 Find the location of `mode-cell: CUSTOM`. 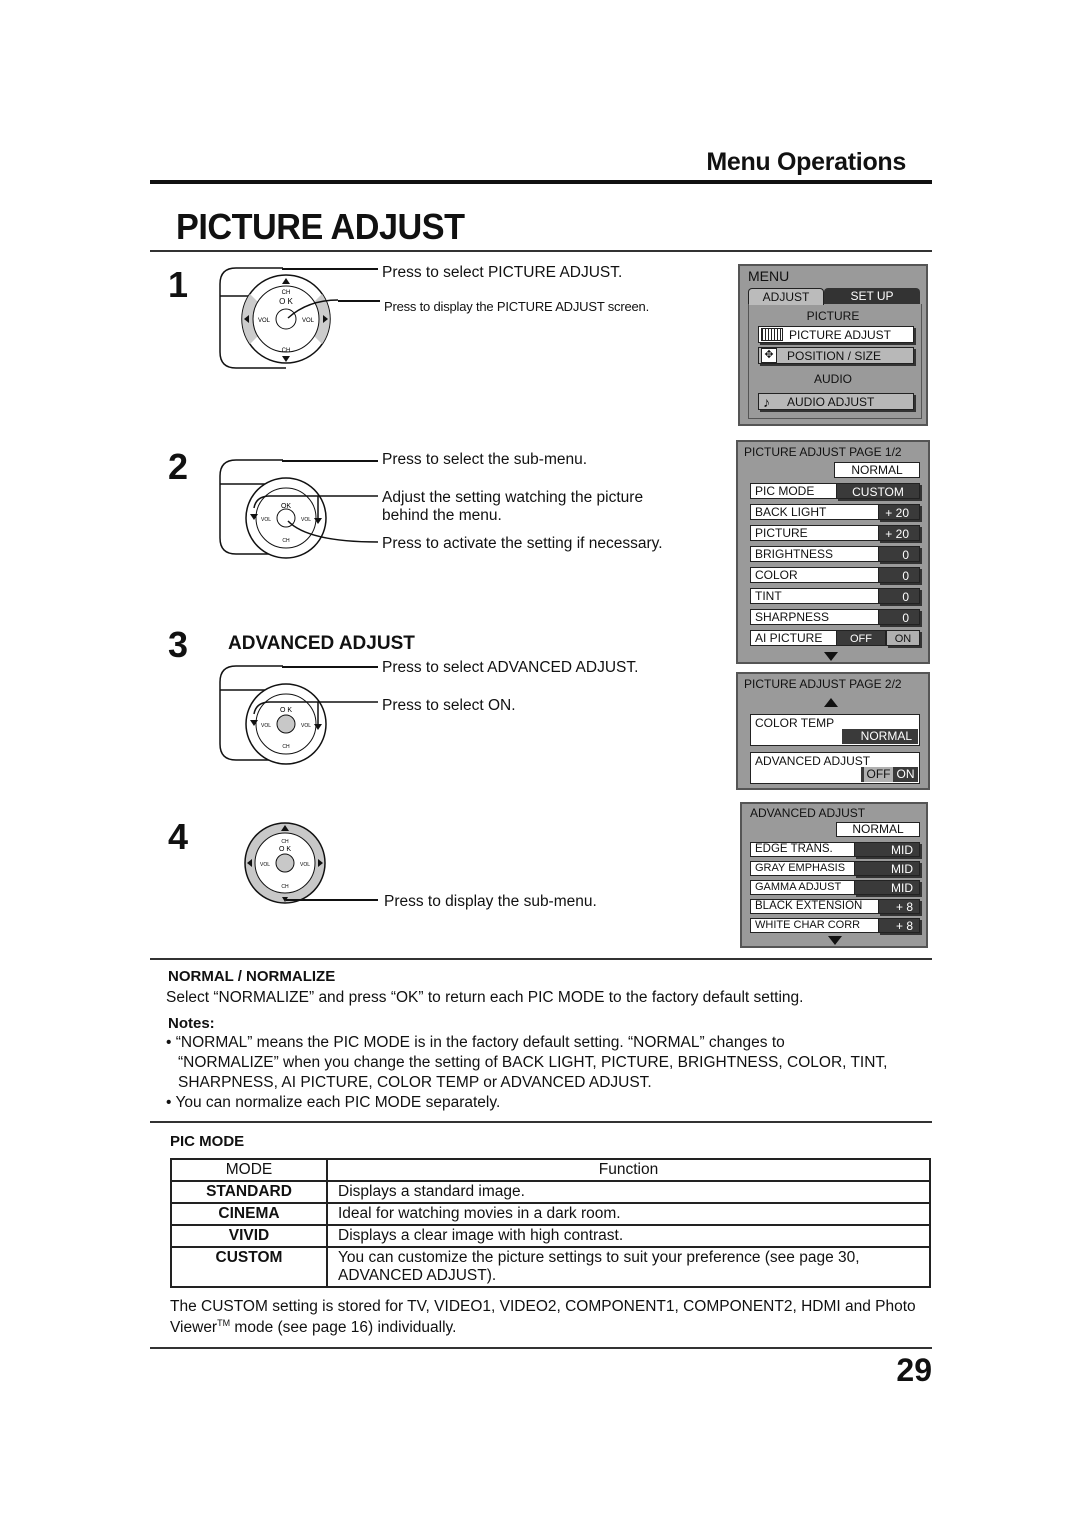

mode-cell: CUSTOM is located at coordinates (249, 1267).